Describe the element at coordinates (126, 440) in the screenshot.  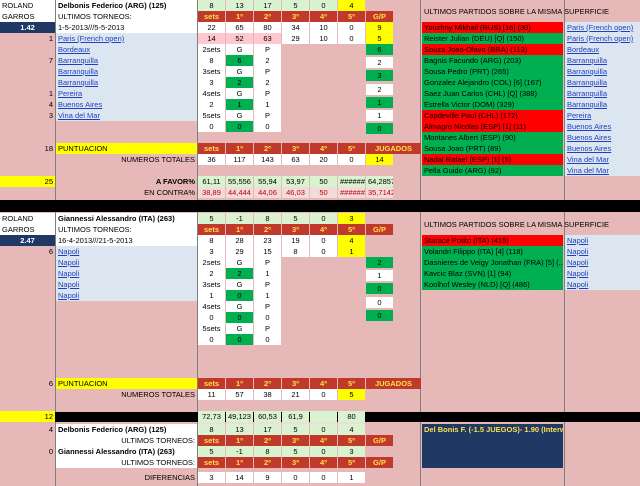
I see `summary-ultimos-label: ULTIMOS TORNEOS:` at that location.